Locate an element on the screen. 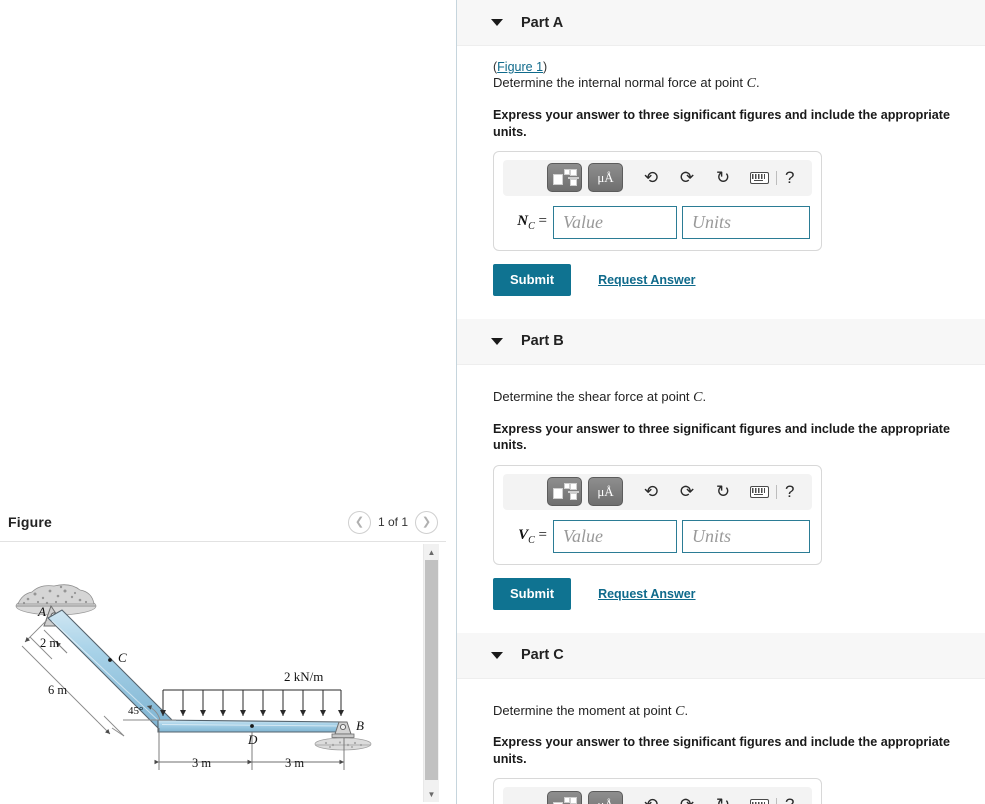  part-a-submit-button: Submit is located at coordinates (532, 279).